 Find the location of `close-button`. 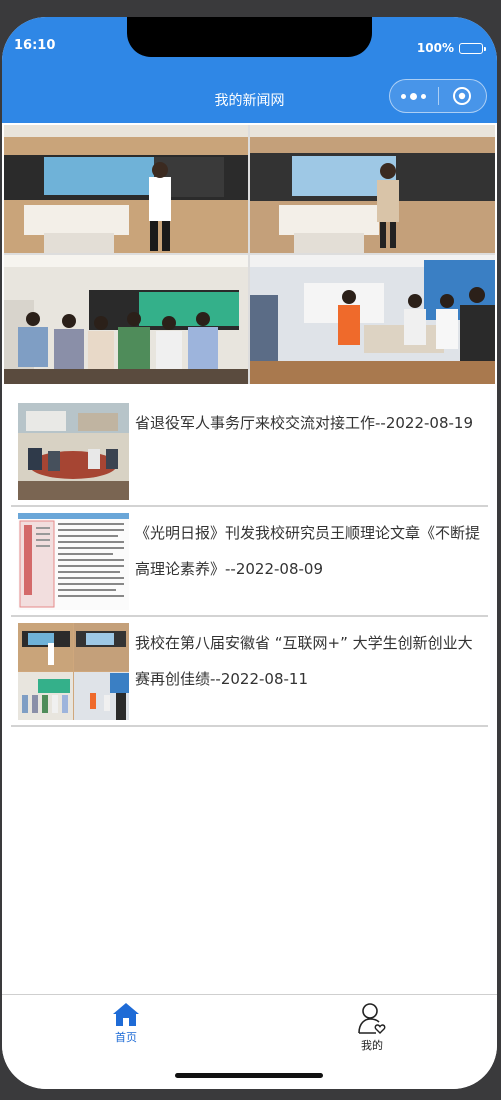

close-button is located at coordinates (462, 96).